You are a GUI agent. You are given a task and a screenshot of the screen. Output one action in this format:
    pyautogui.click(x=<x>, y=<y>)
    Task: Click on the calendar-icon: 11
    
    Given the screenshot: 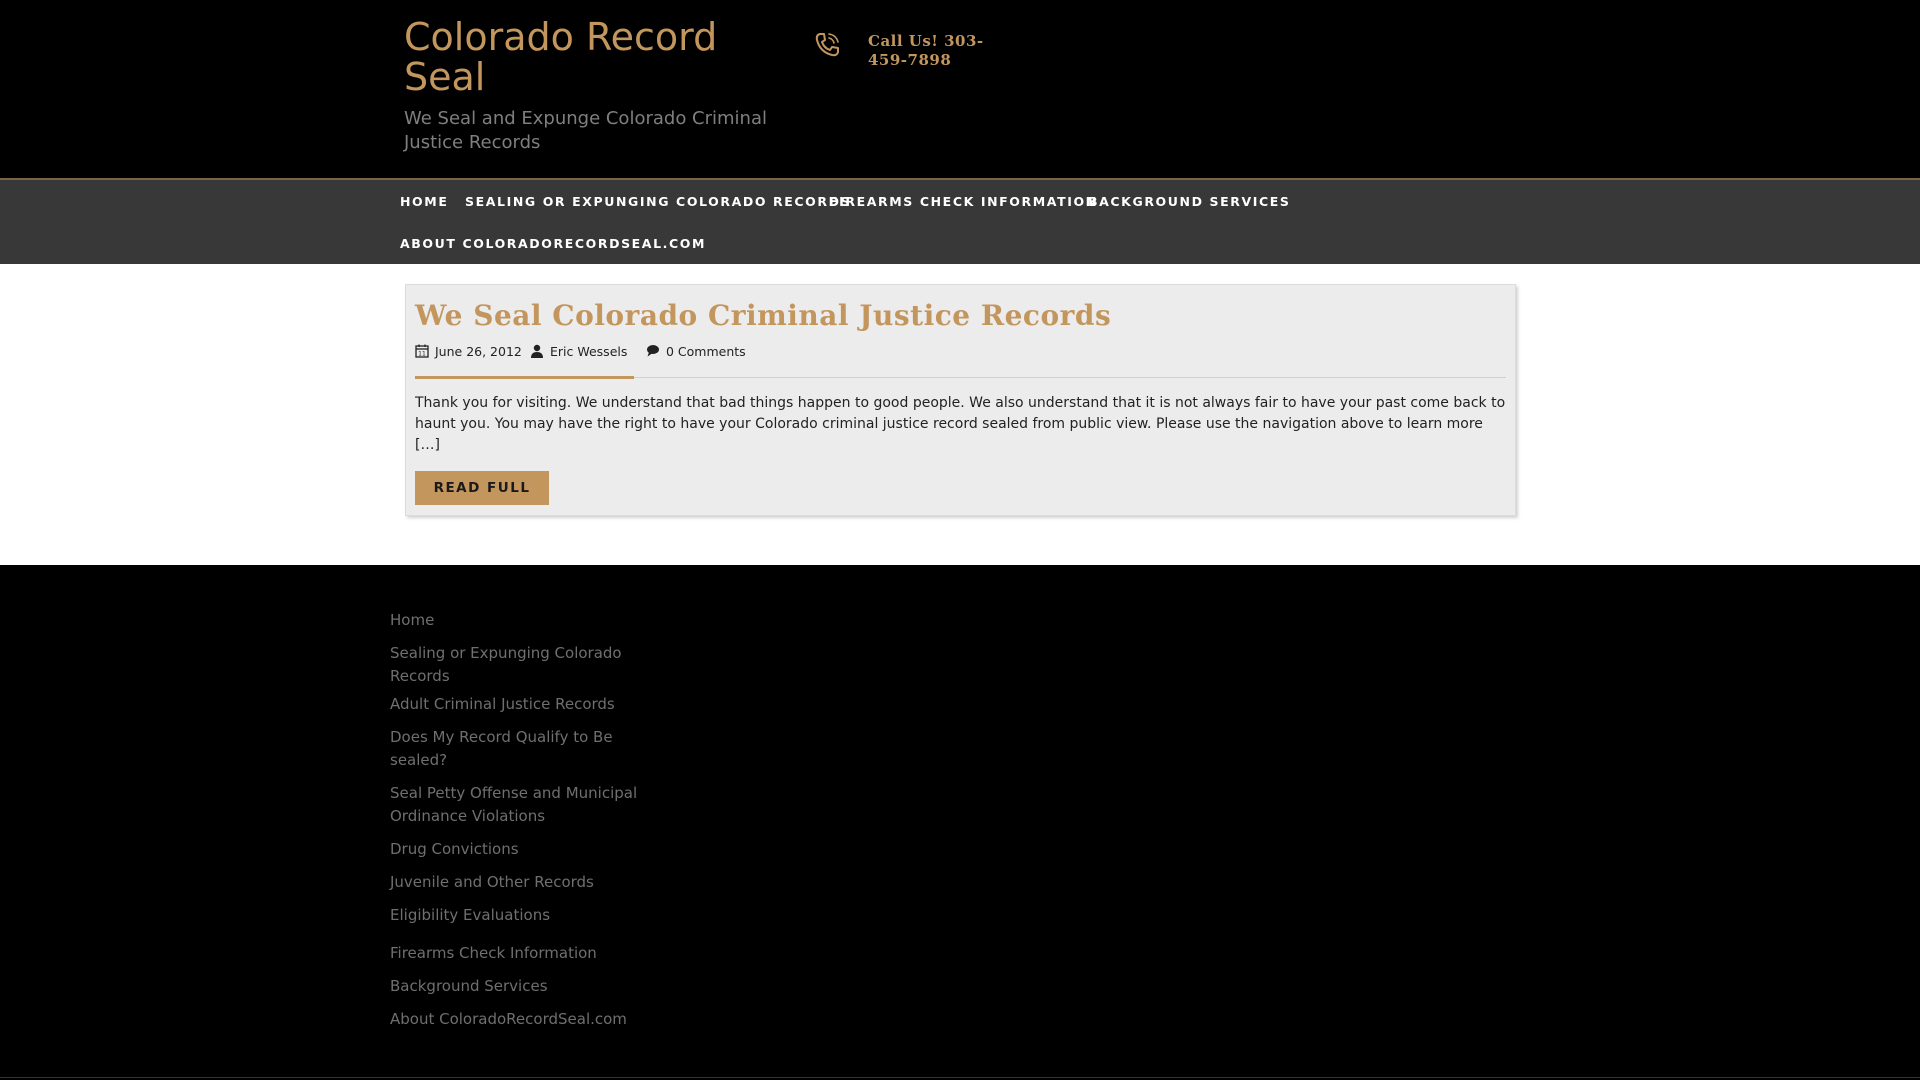 What is the action you would take?
    pyautogui.click(x=422, y=350)
    